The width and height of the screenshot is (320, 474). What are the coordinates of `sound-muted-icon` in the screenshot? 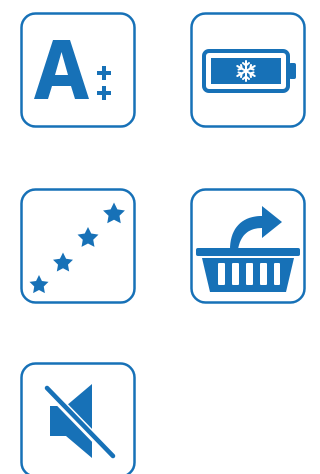 It's located at (78, 418).